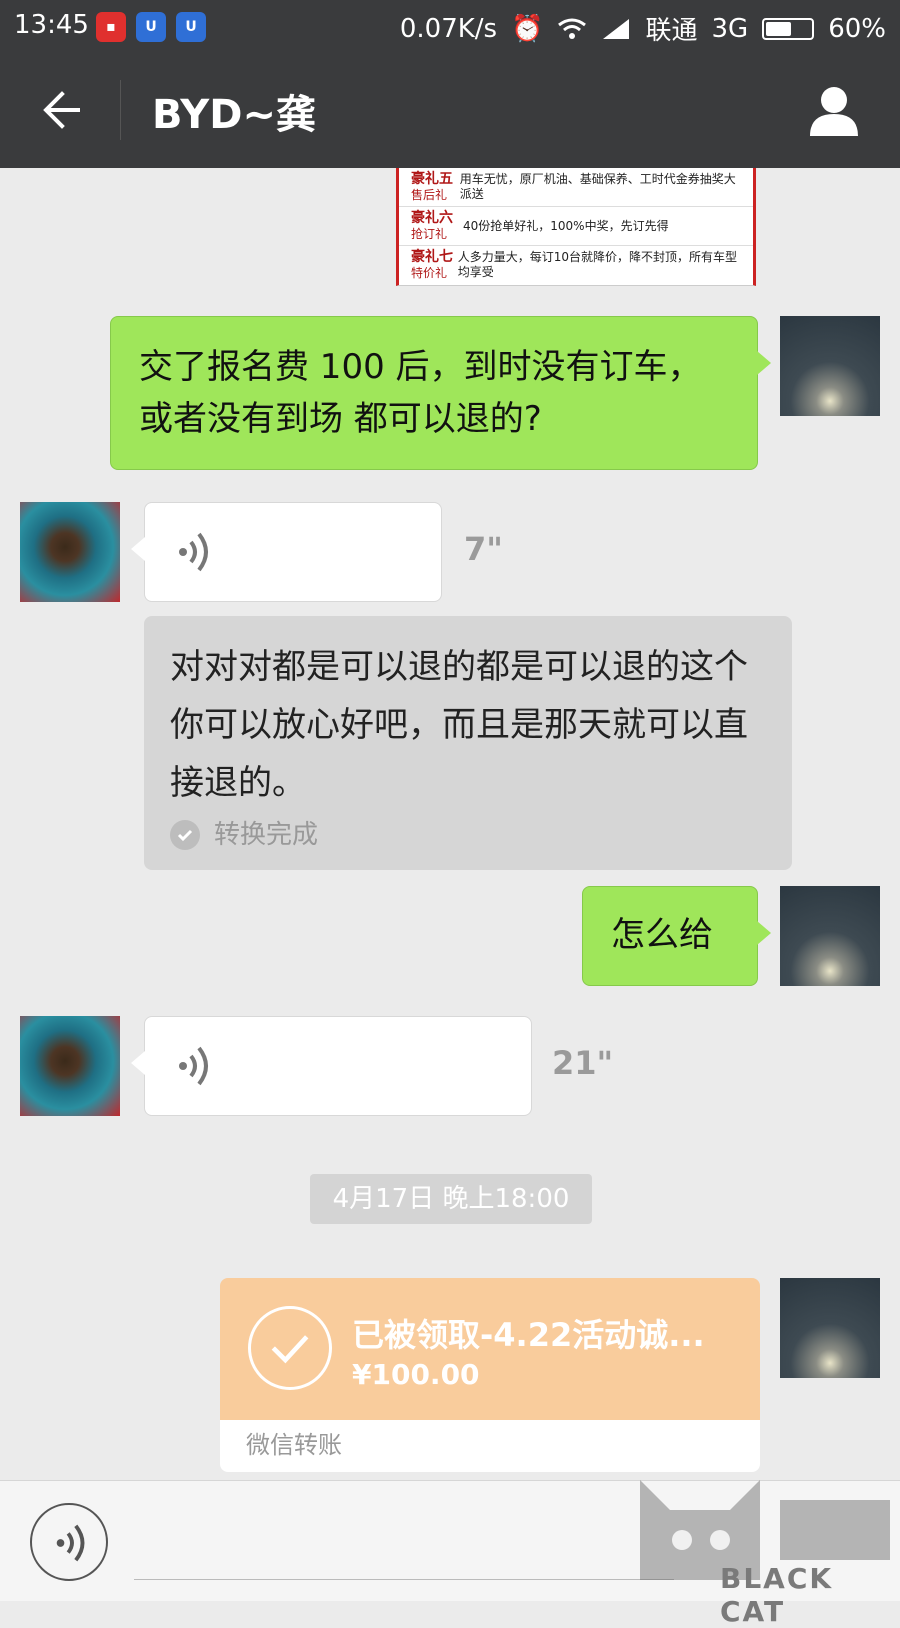  I want to click on wifi-icon, so click(572, 28).